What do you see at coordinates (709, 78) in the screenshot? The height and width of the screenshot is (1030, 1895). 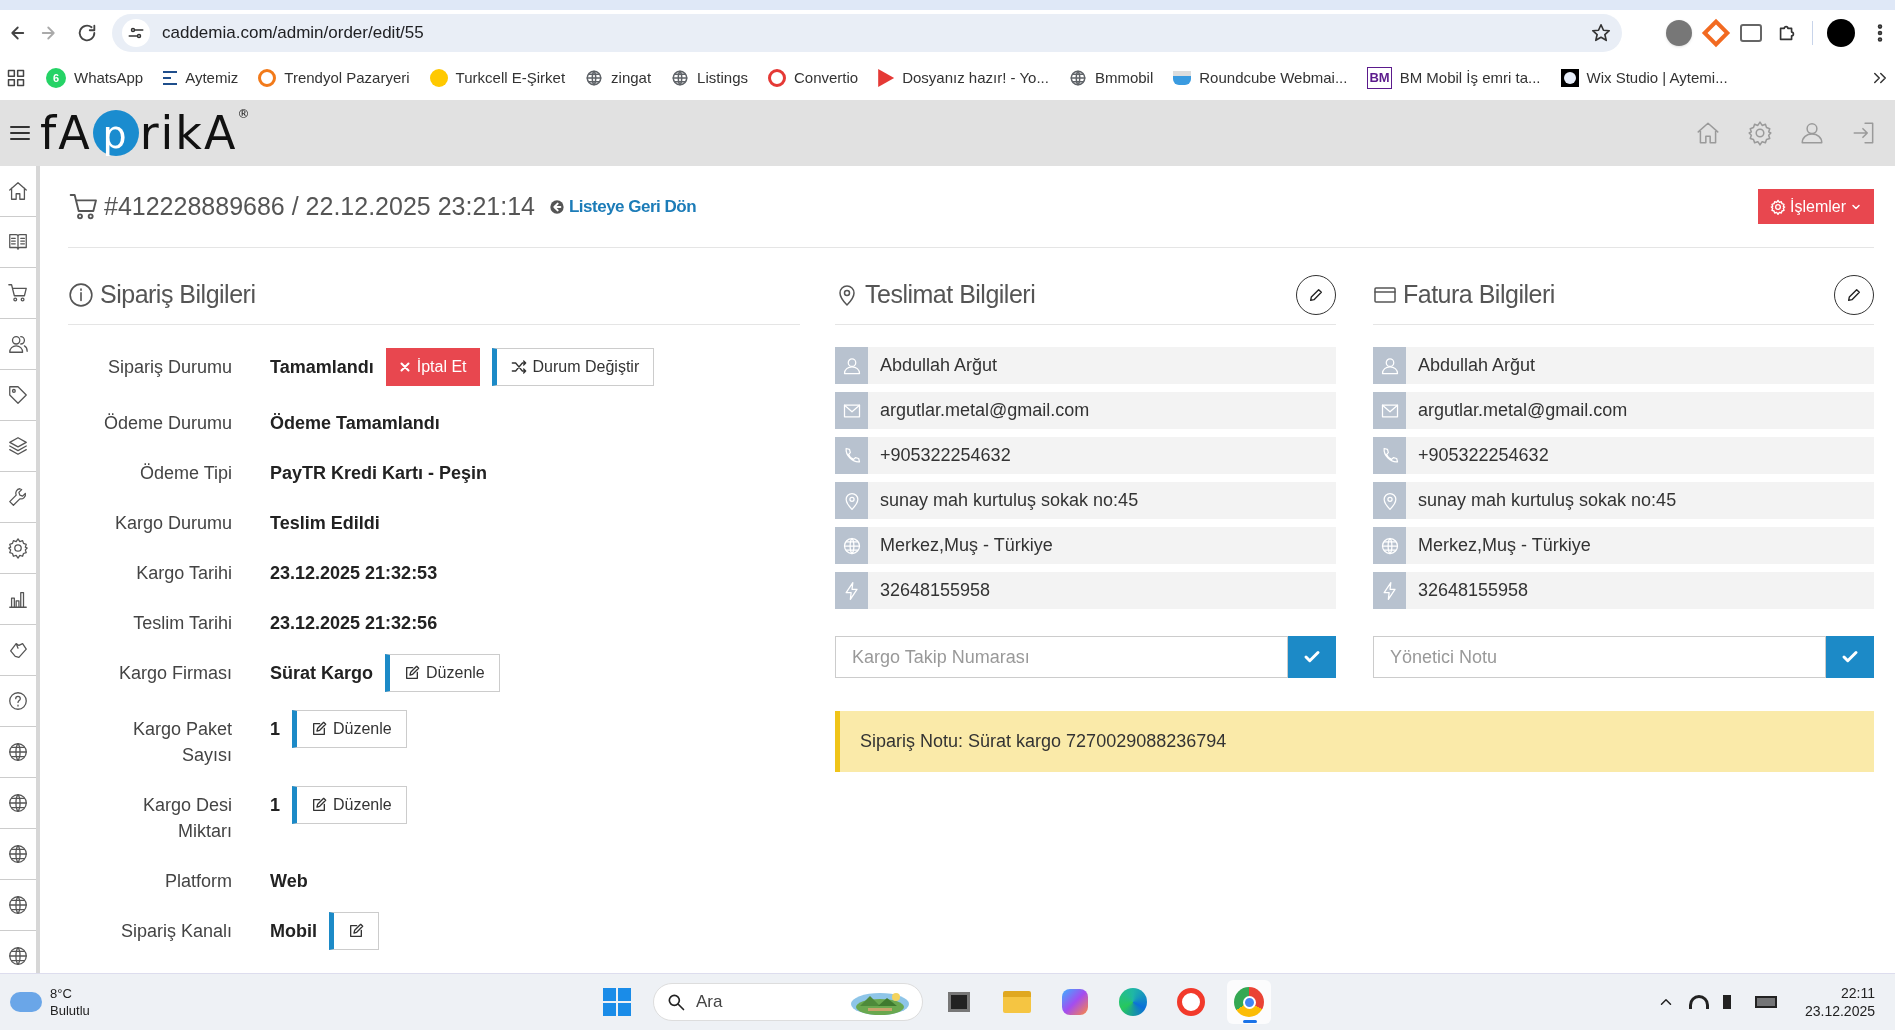 I see `bookmark-link: Listings` at bounding box center [709, 78].